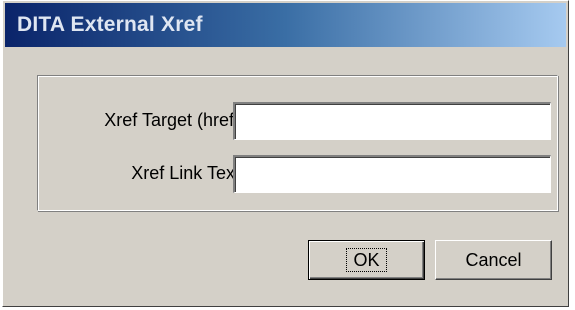 The image size is (575, 310). Describe the element at coordinates (188, 173) in the screenshot. I see `link-text-label: Xref Link Text:` at that location.